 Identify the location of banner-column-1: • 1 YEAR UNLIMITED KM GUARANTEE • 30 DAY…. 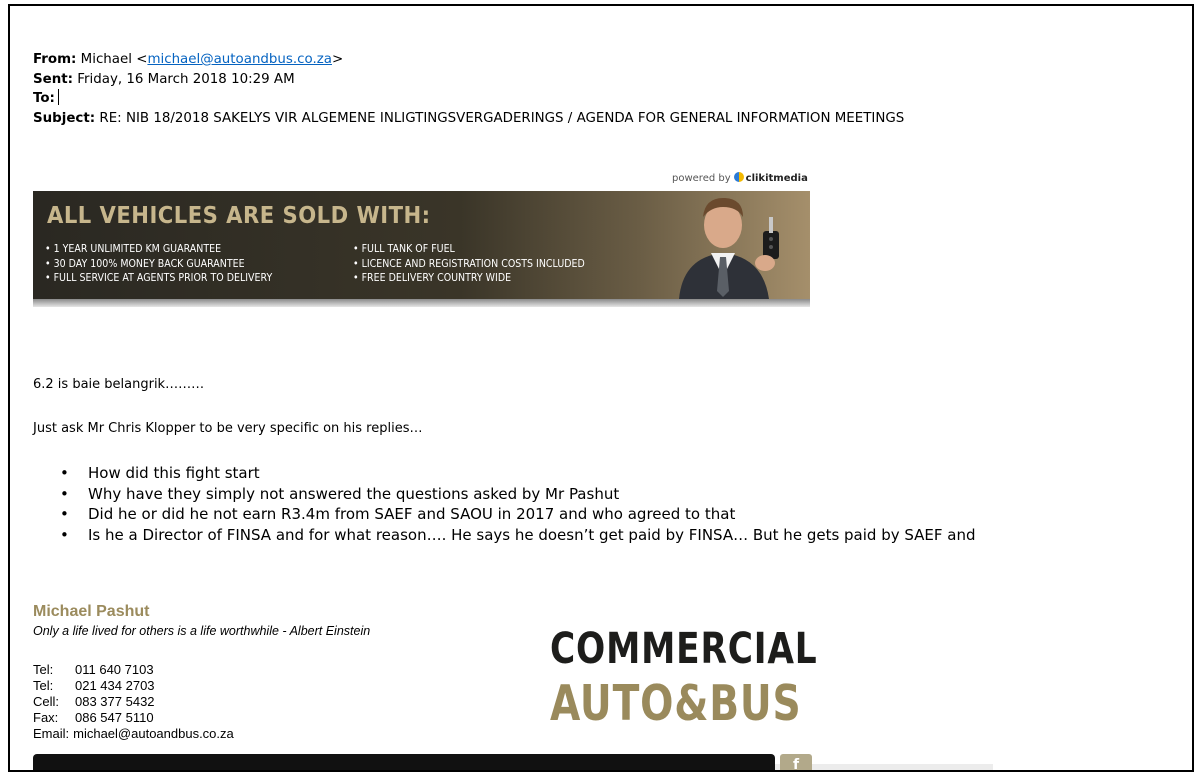
(158, 264).